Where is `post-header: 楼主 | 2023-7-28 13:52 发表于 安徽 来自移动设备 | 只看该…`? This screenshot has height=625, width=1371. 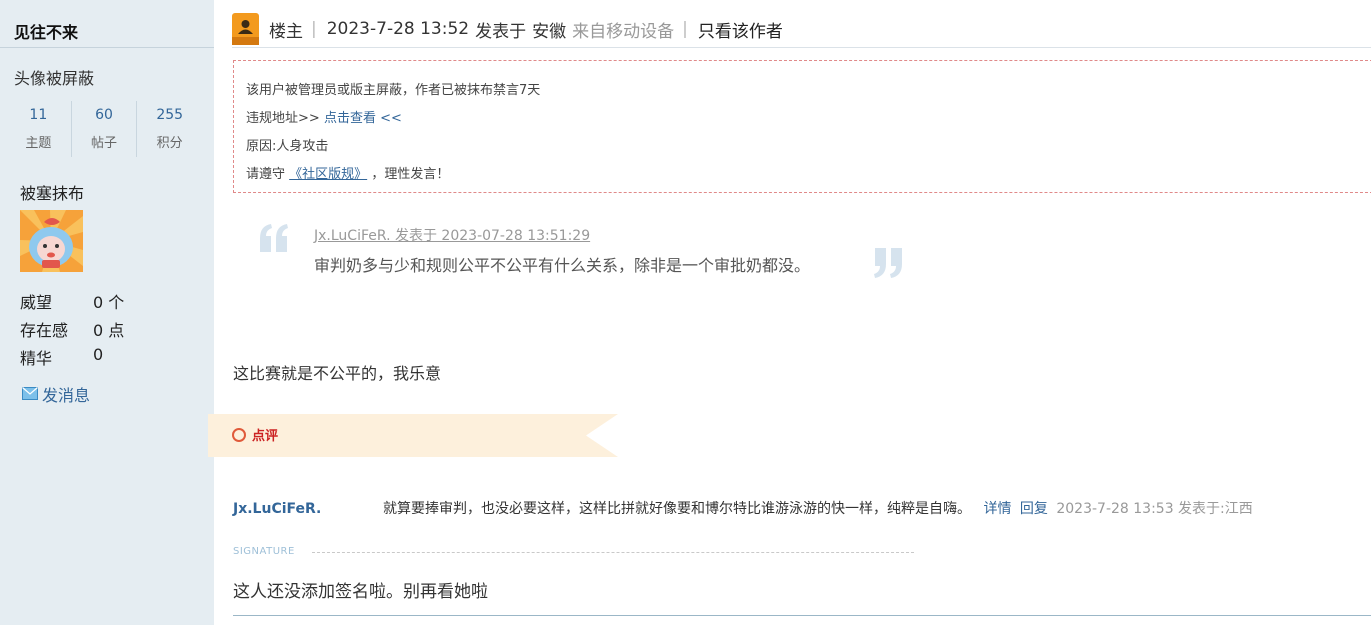
post-header: 楼主 | 2023-7-28 13:52 发表于 安徽 来自移动设备 | 只看该… is located at coordinates (801, 29).